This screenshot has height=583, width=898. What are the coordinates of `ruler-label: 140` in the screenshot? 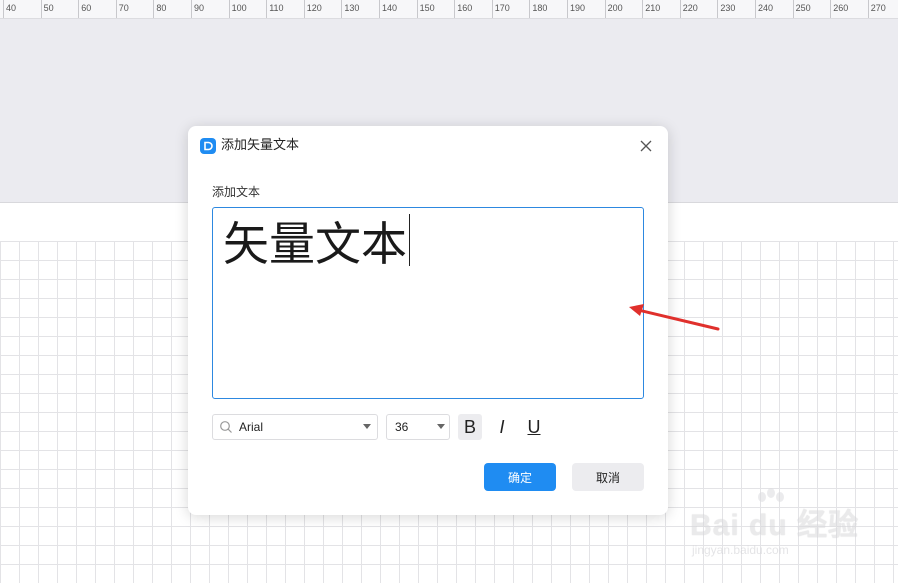 It's located at (390, 8).